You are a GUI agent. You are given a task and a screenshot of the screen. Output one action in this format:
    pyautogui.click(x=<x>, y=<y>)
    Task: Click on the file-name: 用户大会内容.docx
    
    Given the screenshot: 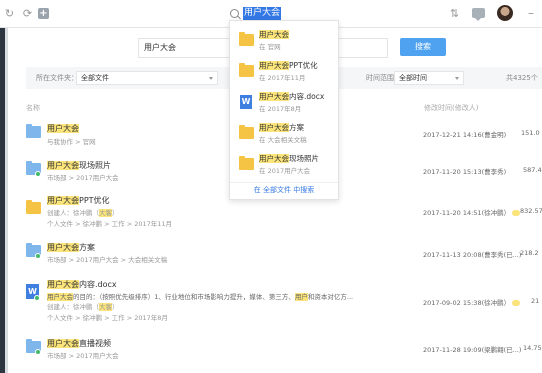 What is the action you would take?
    pyautogui.click(x=82, y=284)
    